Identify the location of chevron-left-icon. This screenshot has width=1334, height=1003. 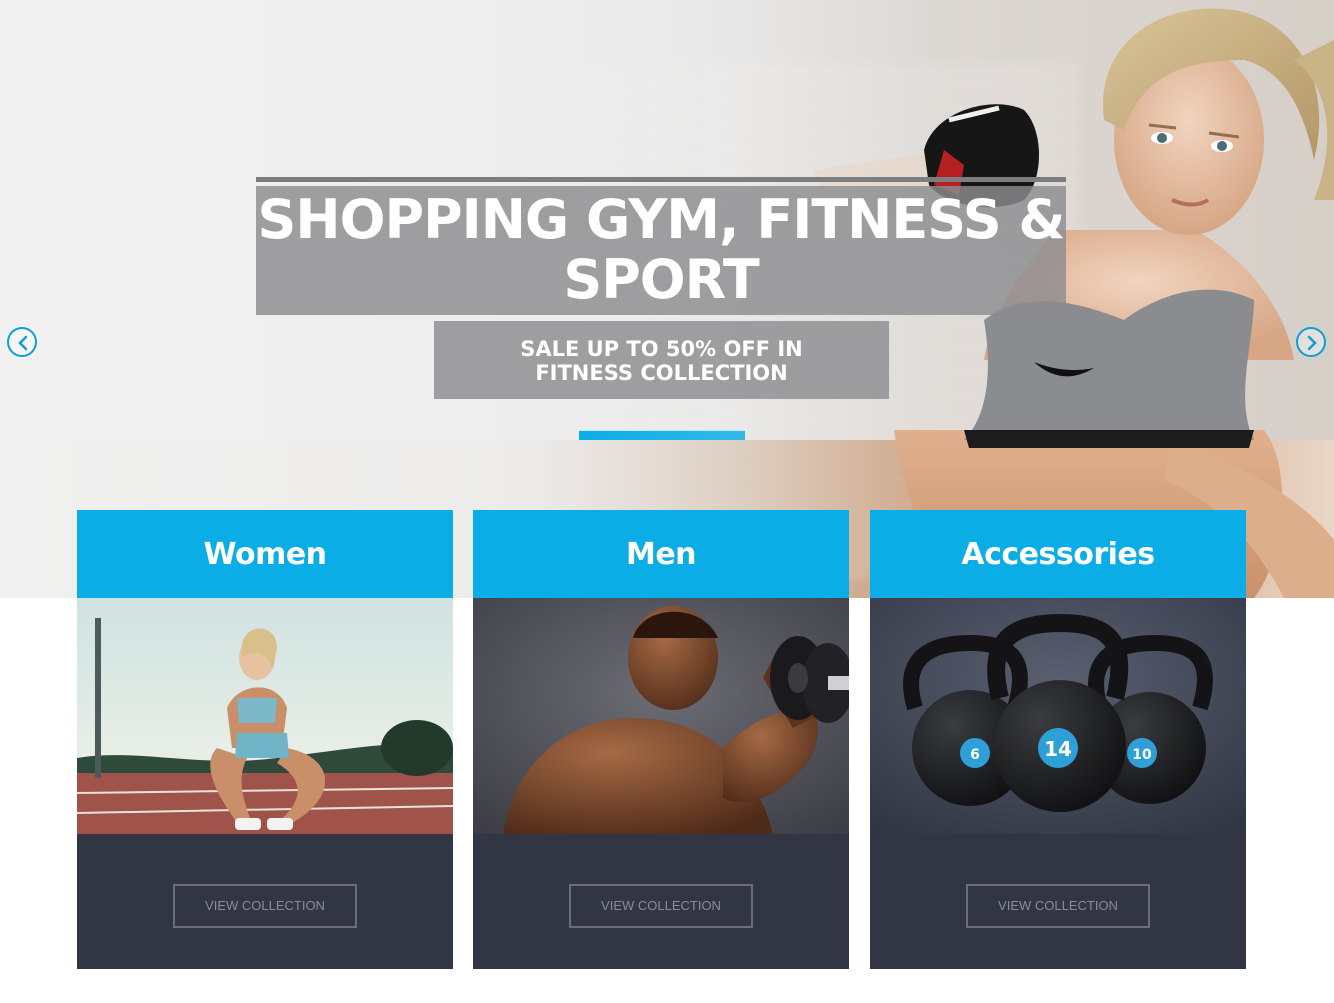
(23, 343).